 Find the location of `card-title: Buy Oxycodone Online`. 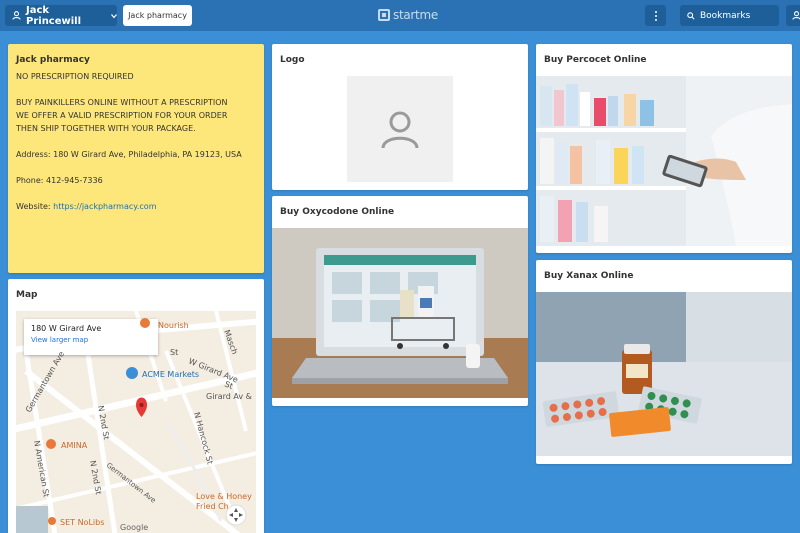

card-title: Buy Oxycodone Online is located at coordinates (337, 212).